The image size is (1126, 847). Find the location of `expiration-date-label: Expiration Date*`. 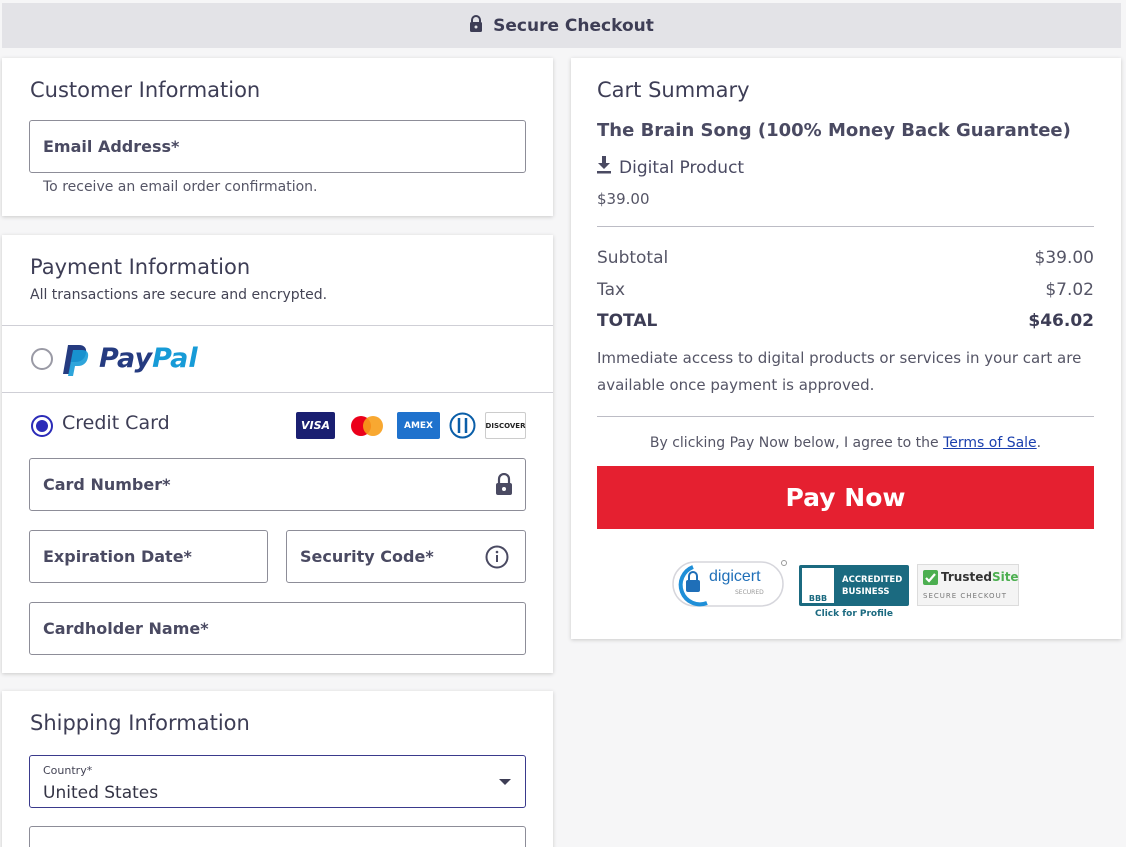

expiration-date-label: Expiration Date* is located at coordinates (117, 556).